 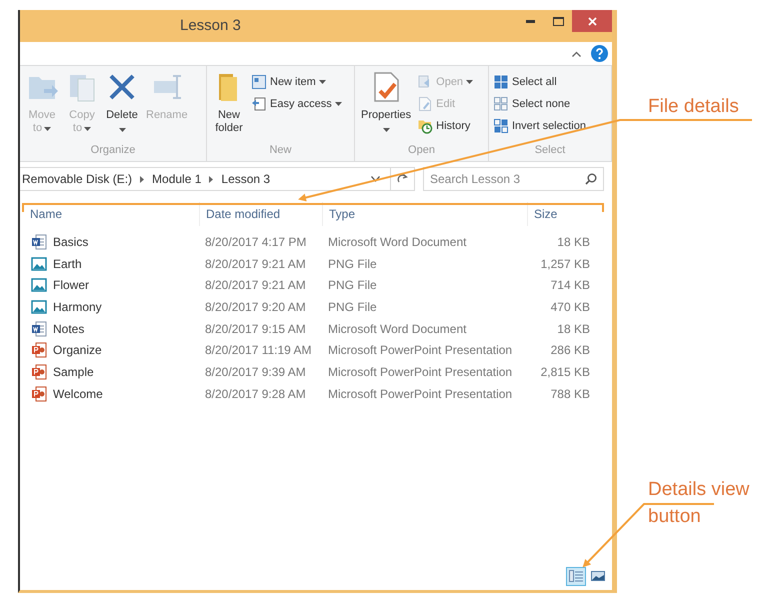 What do you see at coordinates (229, 103) in the screenshot?
I see `ribbon-button: New folder` at bounding box center [229, 103].